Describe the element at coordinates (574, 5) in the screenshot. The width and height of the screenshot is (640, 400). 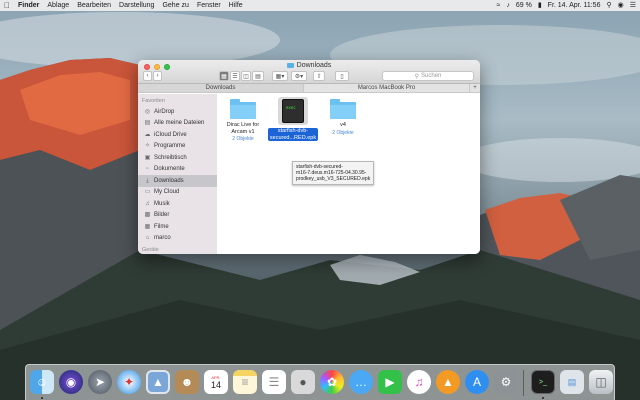
I see `clock: Fr. 14. Apr. 11:56` at that location.